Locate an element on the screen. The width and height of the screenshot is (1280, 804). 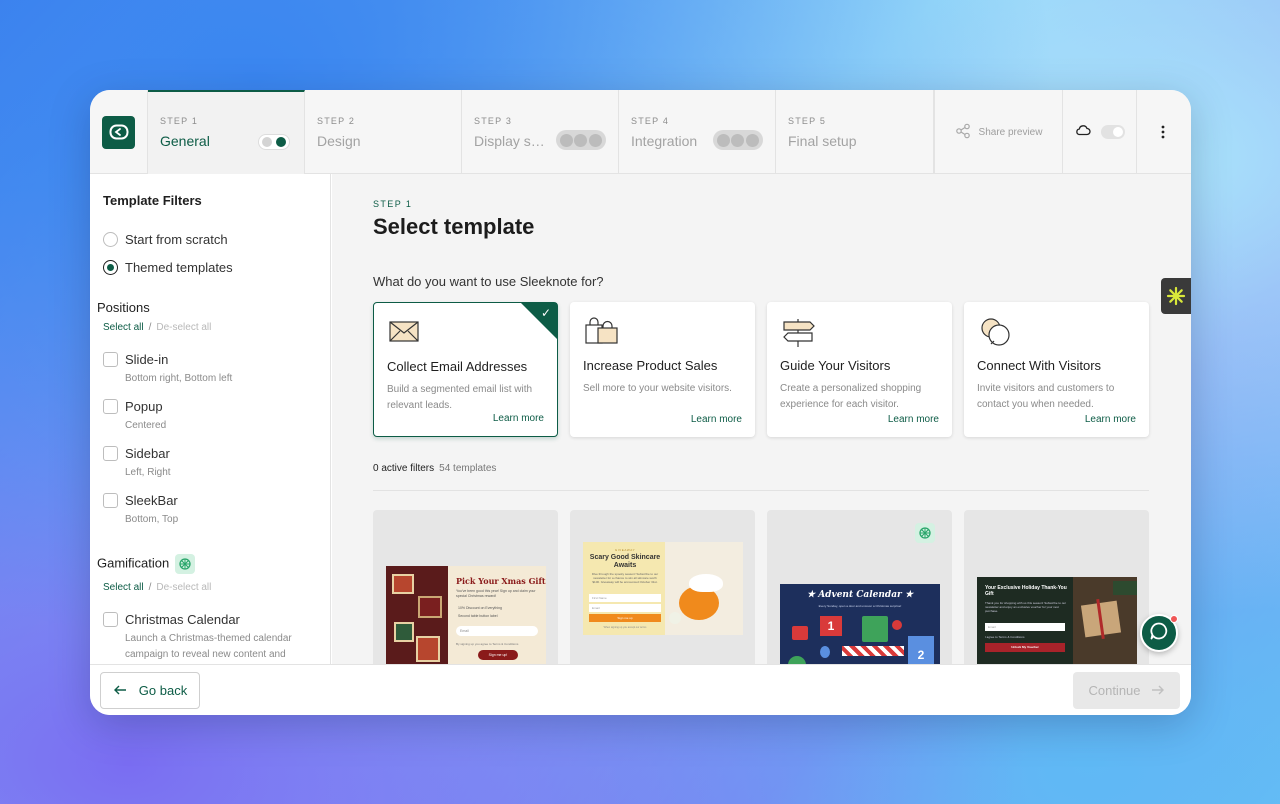
check-icon: ✓ is located at coordinates (545, 313).